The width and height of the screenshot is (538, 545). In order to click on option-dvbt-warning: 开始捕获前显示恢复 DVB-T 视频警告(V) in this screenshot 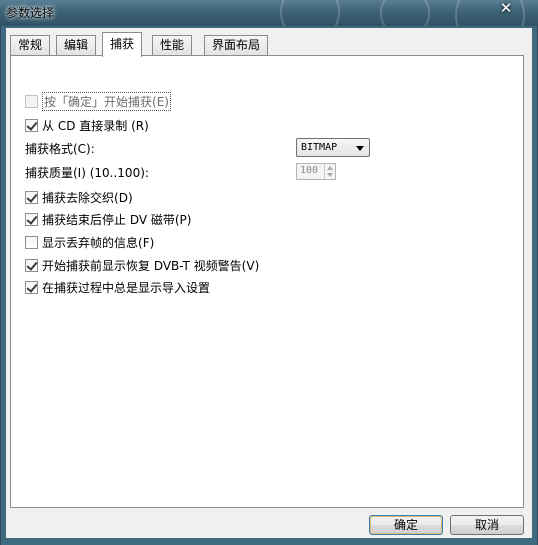, I will do `click(142, 265)`.